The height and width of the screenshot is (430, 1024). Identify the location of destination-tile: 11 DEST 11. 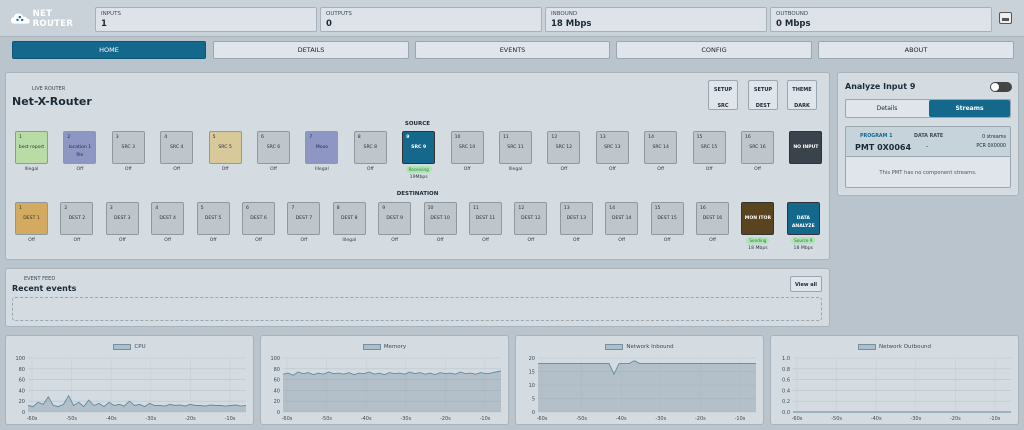
(485, 218).